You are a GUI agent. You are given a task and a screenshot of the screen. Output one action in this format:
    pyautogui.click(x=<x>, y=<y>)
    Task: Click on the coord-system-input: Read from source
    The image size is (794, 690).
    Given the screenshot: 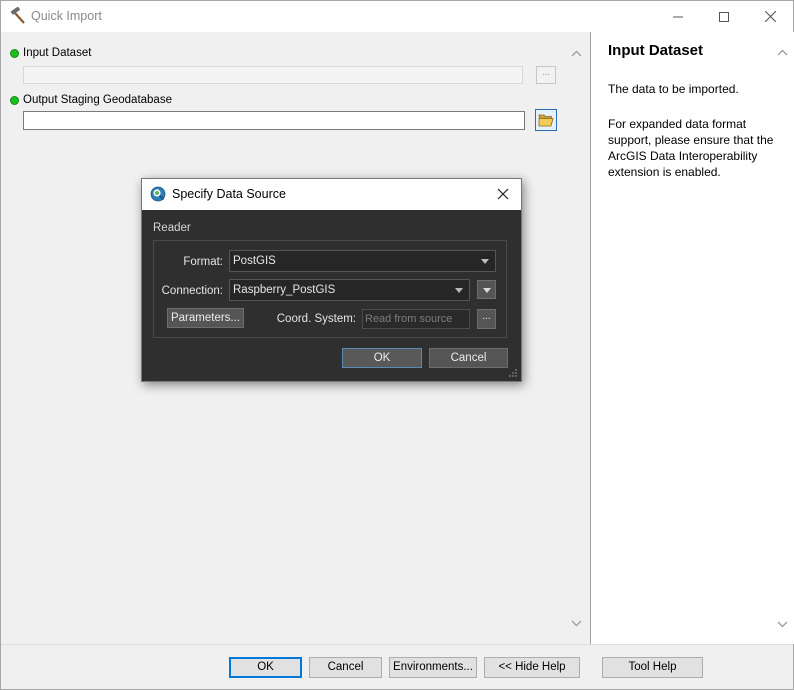 What is the action you would take?
    pyautogui.click(x=416, y=319)
    